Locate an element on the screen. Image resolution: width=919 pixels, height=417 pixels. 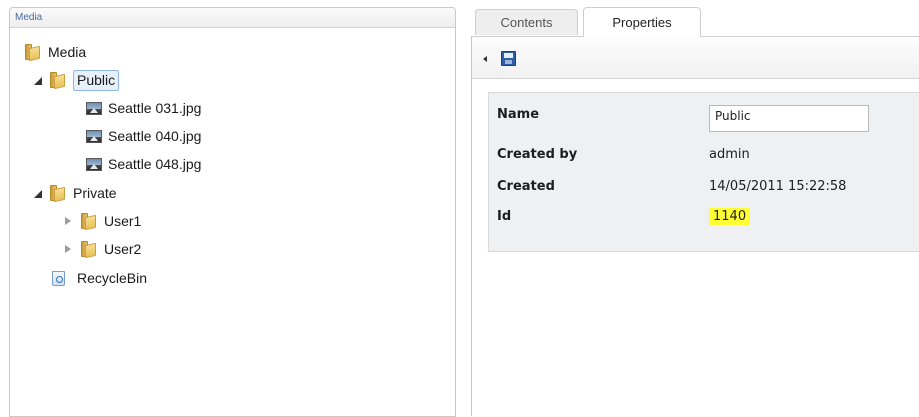
tree-node-label: User2 is located at coordinates (123, 249).